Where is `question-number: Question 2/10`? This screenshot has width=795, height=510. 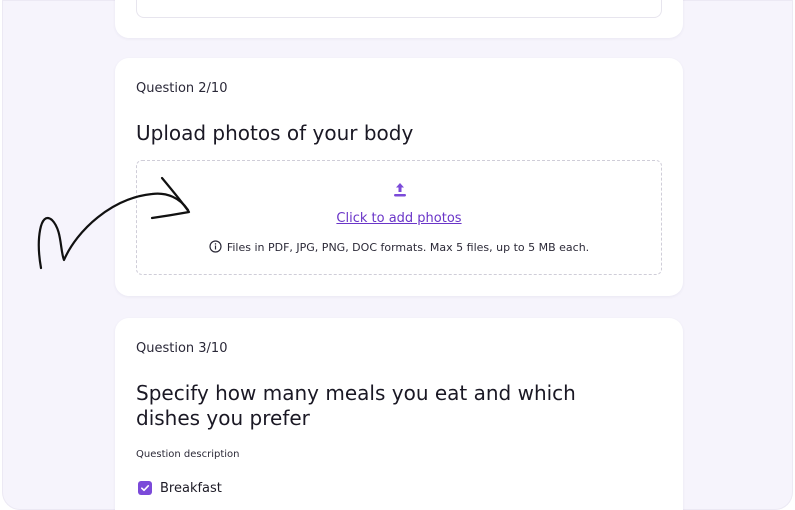
question-number: Question 2/10 is located at coordinates (182, 88).